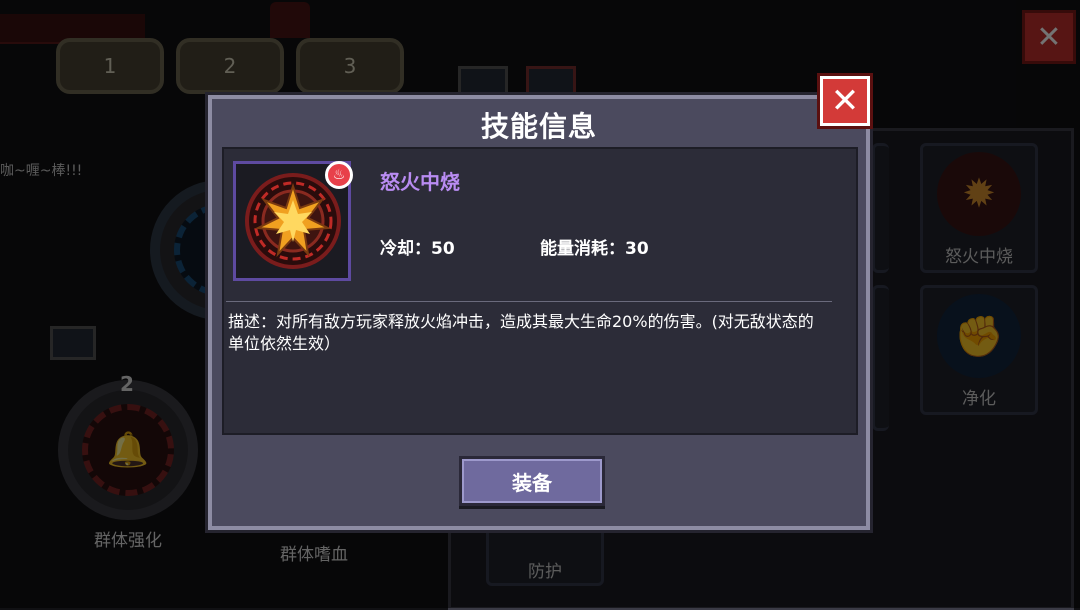 The width and height of the screenshot is (1080, 610). Describe the element at coordinates (1049, 37) in the screenshot. I see `screen-close-button: ✕` at that location.